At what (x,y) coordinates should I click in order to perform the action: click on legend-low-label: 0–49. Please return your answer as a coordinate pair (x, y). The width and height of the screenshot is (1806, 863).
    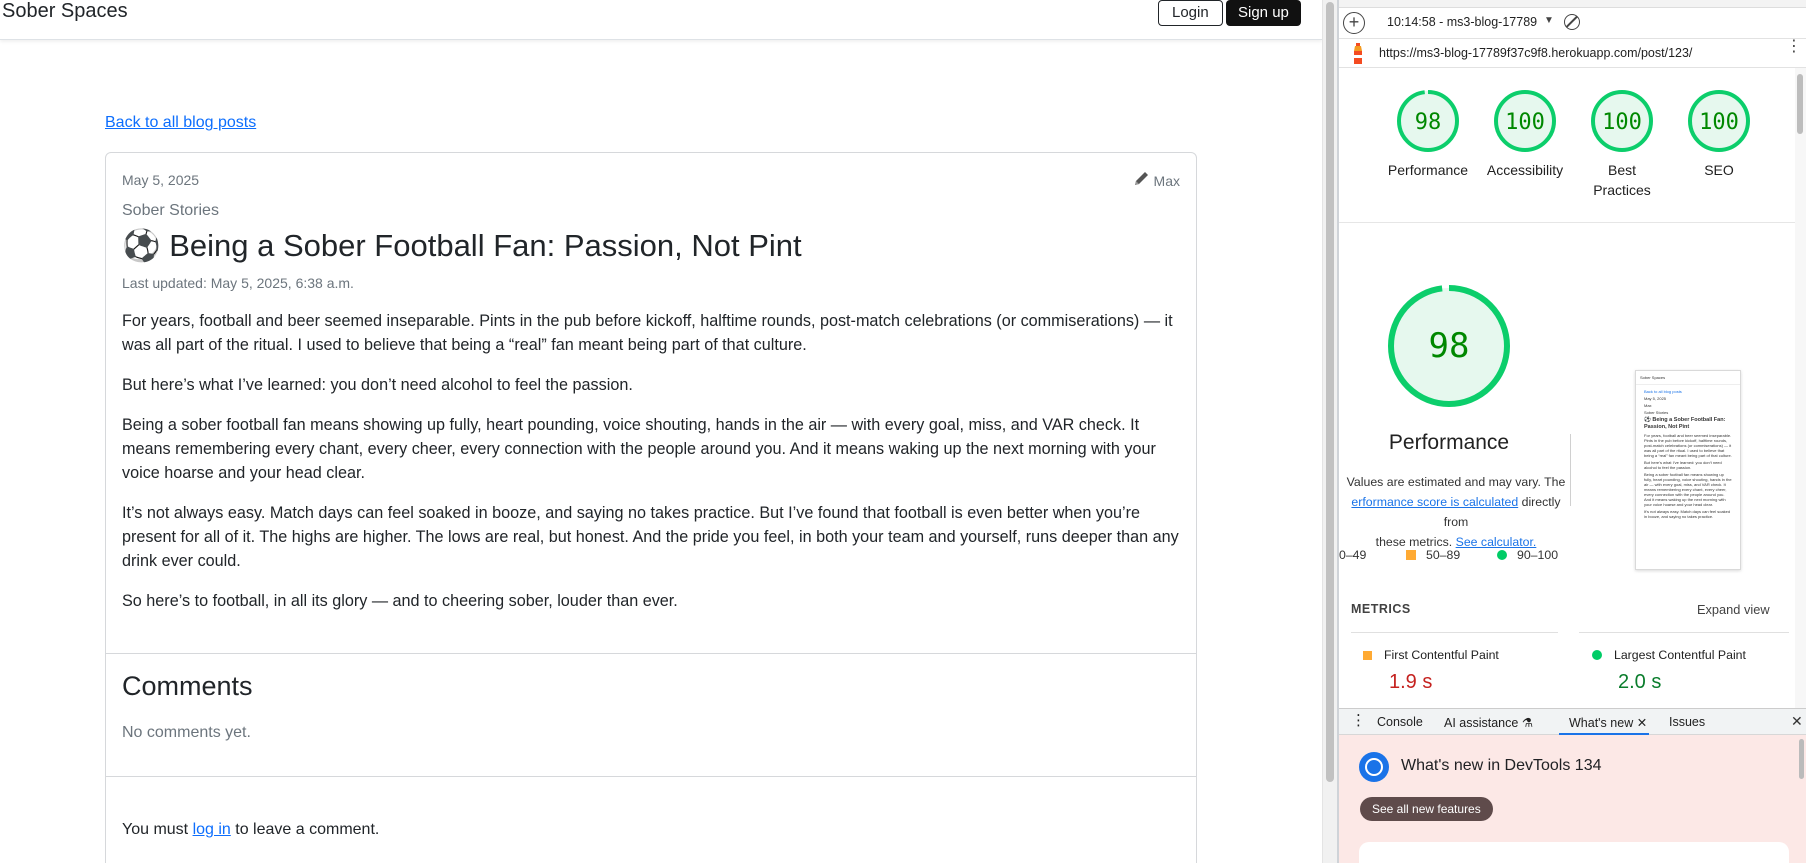
    Looking at the image, I should click on (1353, 555).